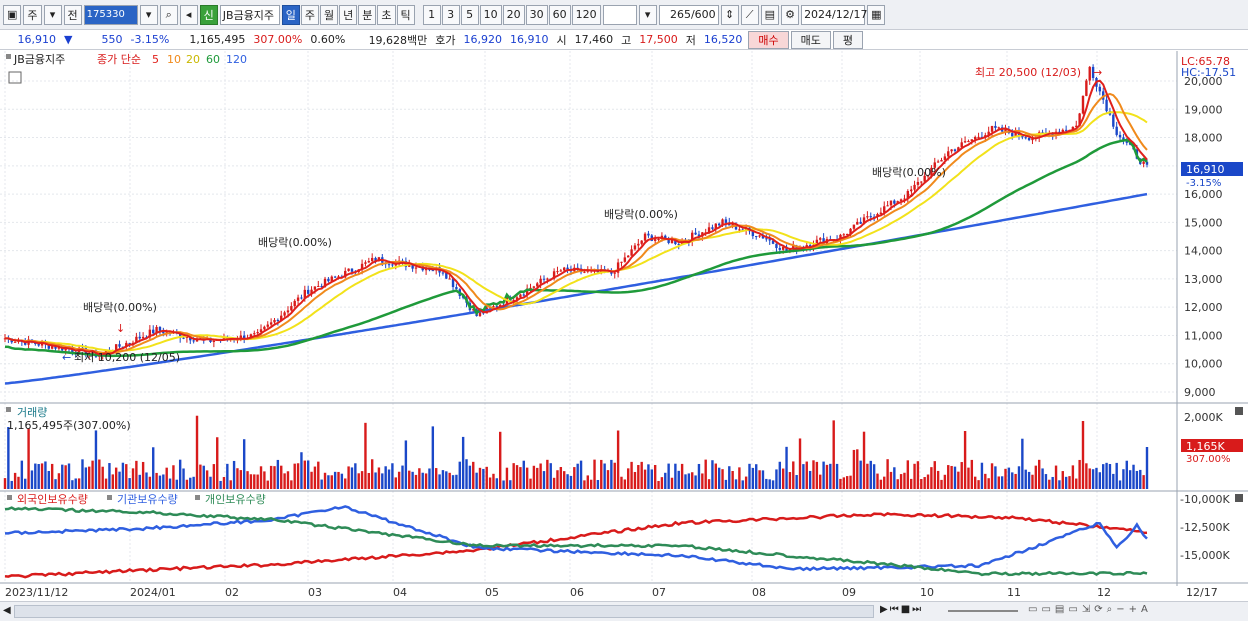 Image resolution: width=1248 pixels, height=621 pixels. Describe the element at coordinates (768, 39) in the screenshot. I see `buy-button: 매수` at that location.